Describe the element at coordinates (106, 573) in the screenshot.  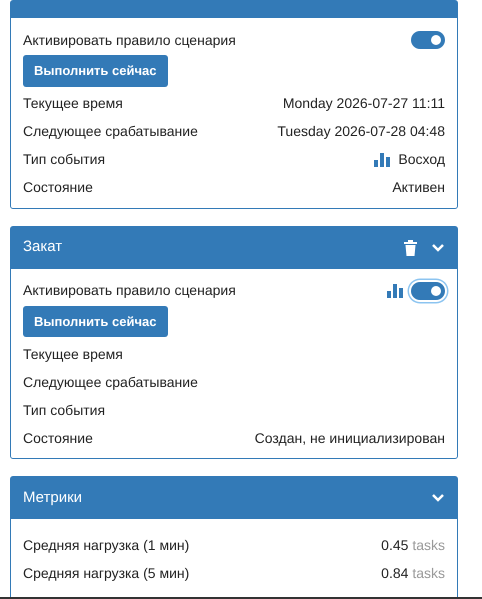
I see `metric-label: Средняя нагрузка (5 мин)` at that location.